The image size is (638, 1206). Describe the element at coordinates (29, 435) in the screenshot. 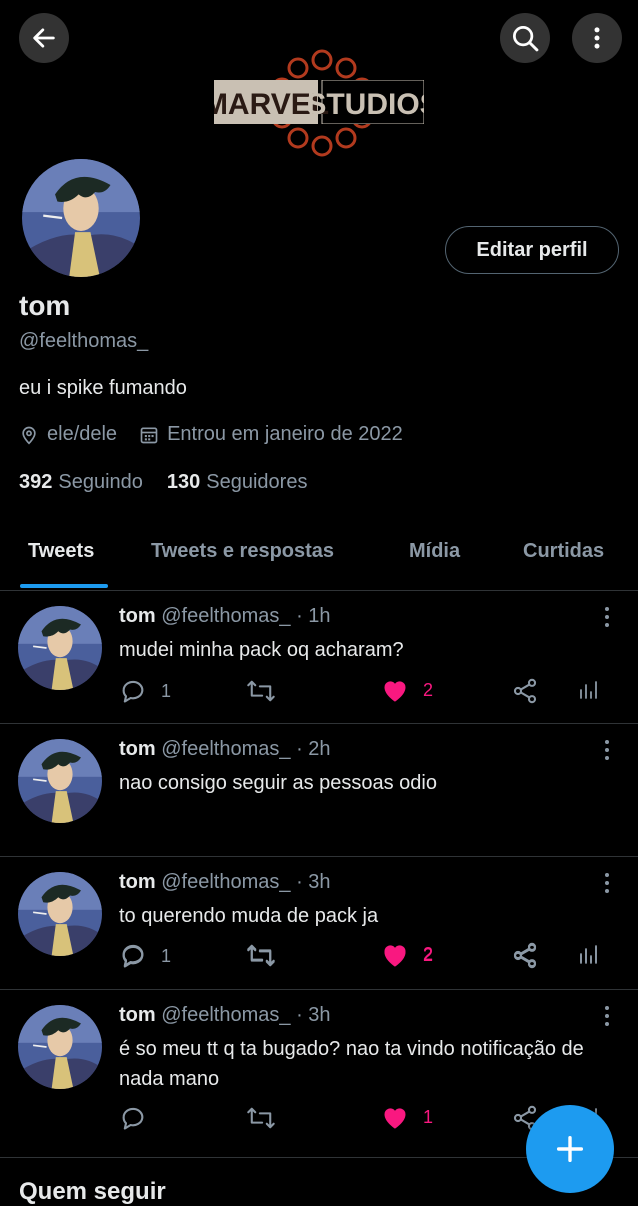

I see `location-icon` at that location.